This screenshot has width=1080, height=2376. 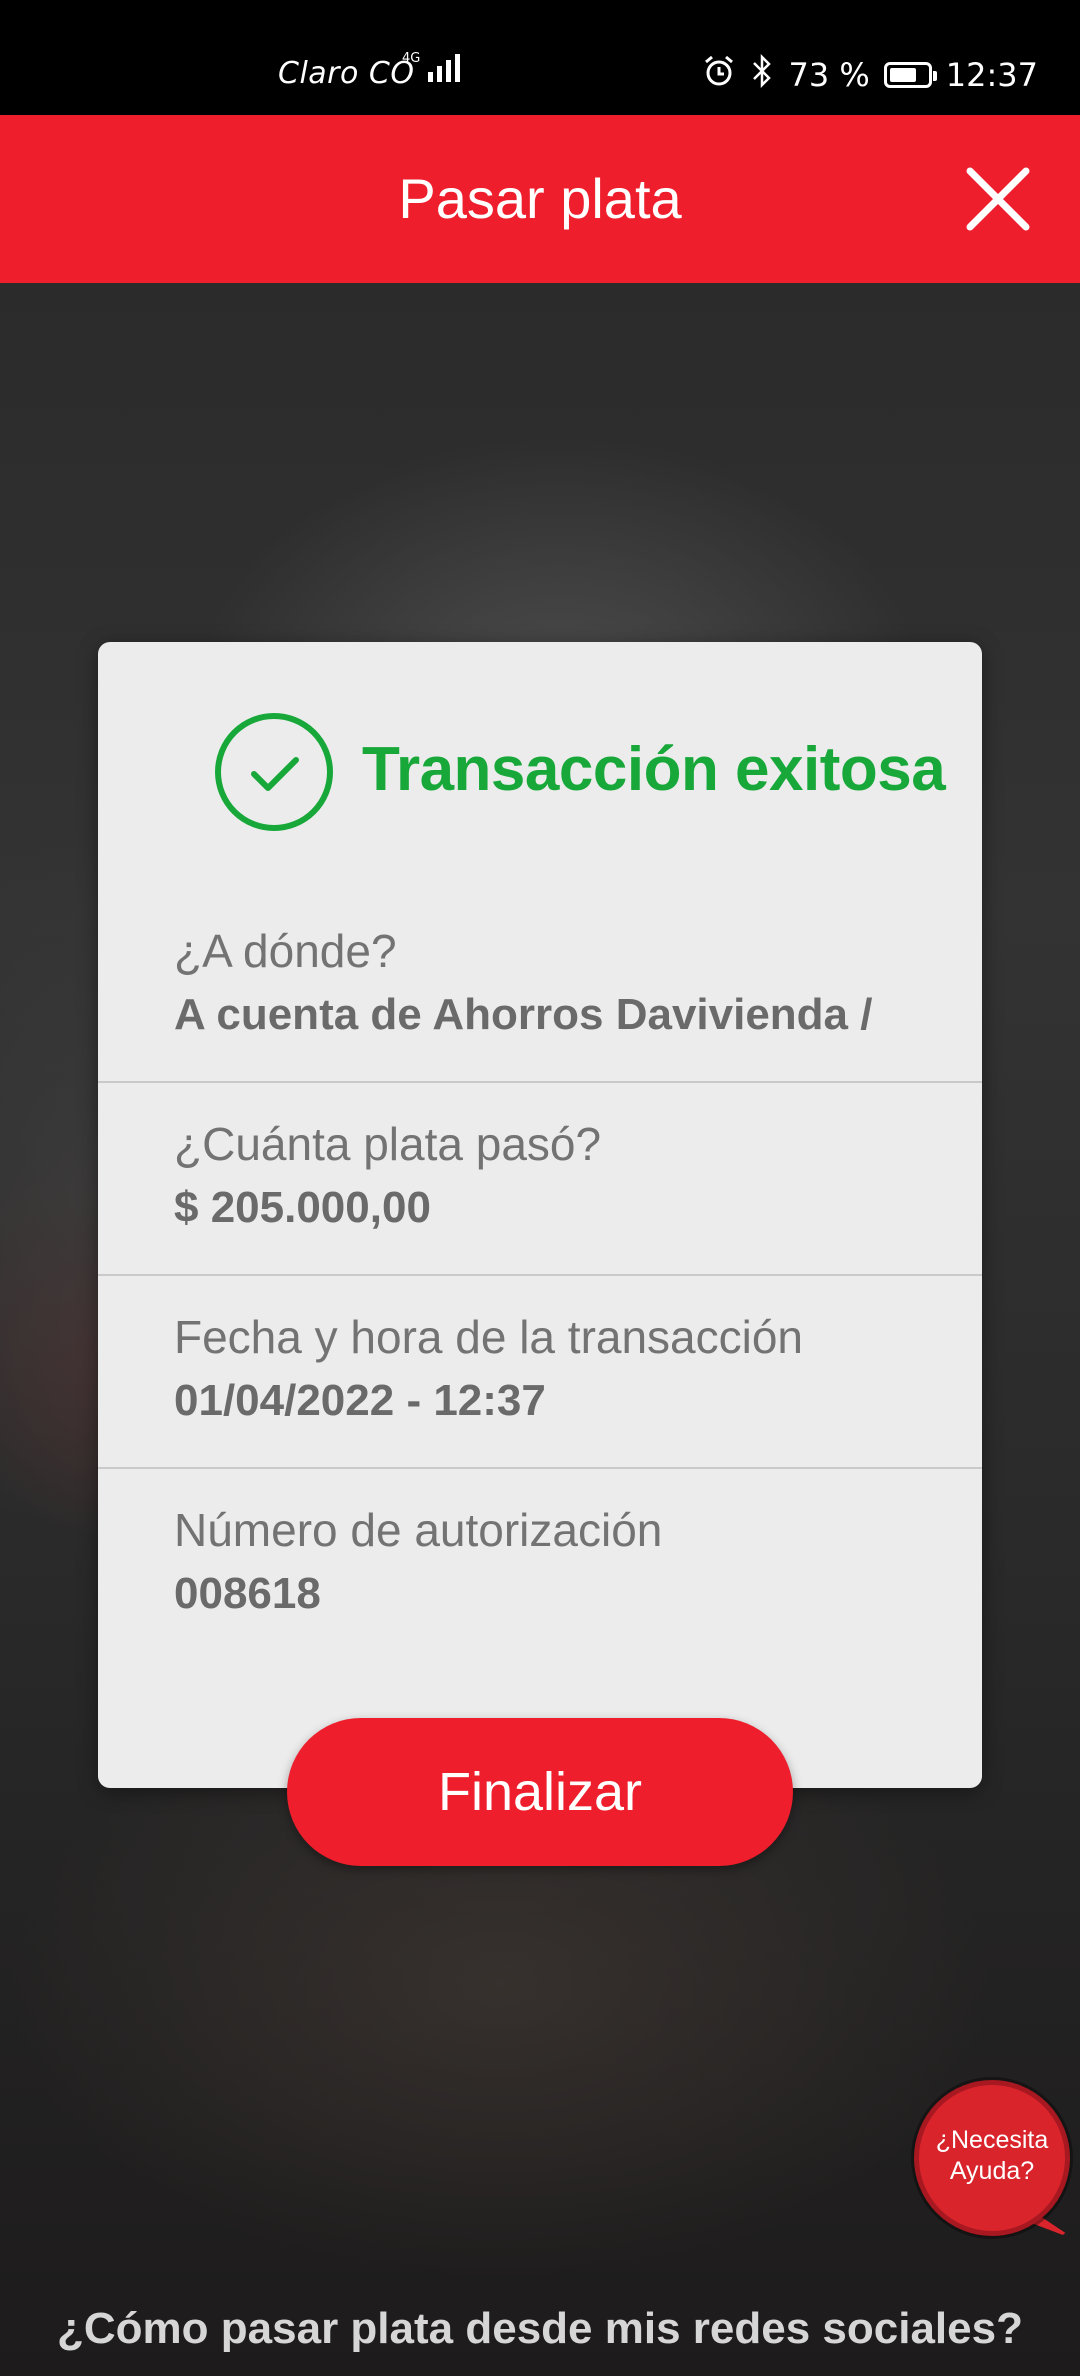 I want to click on battery-percent: 73 %, so click(x=829, y=75).